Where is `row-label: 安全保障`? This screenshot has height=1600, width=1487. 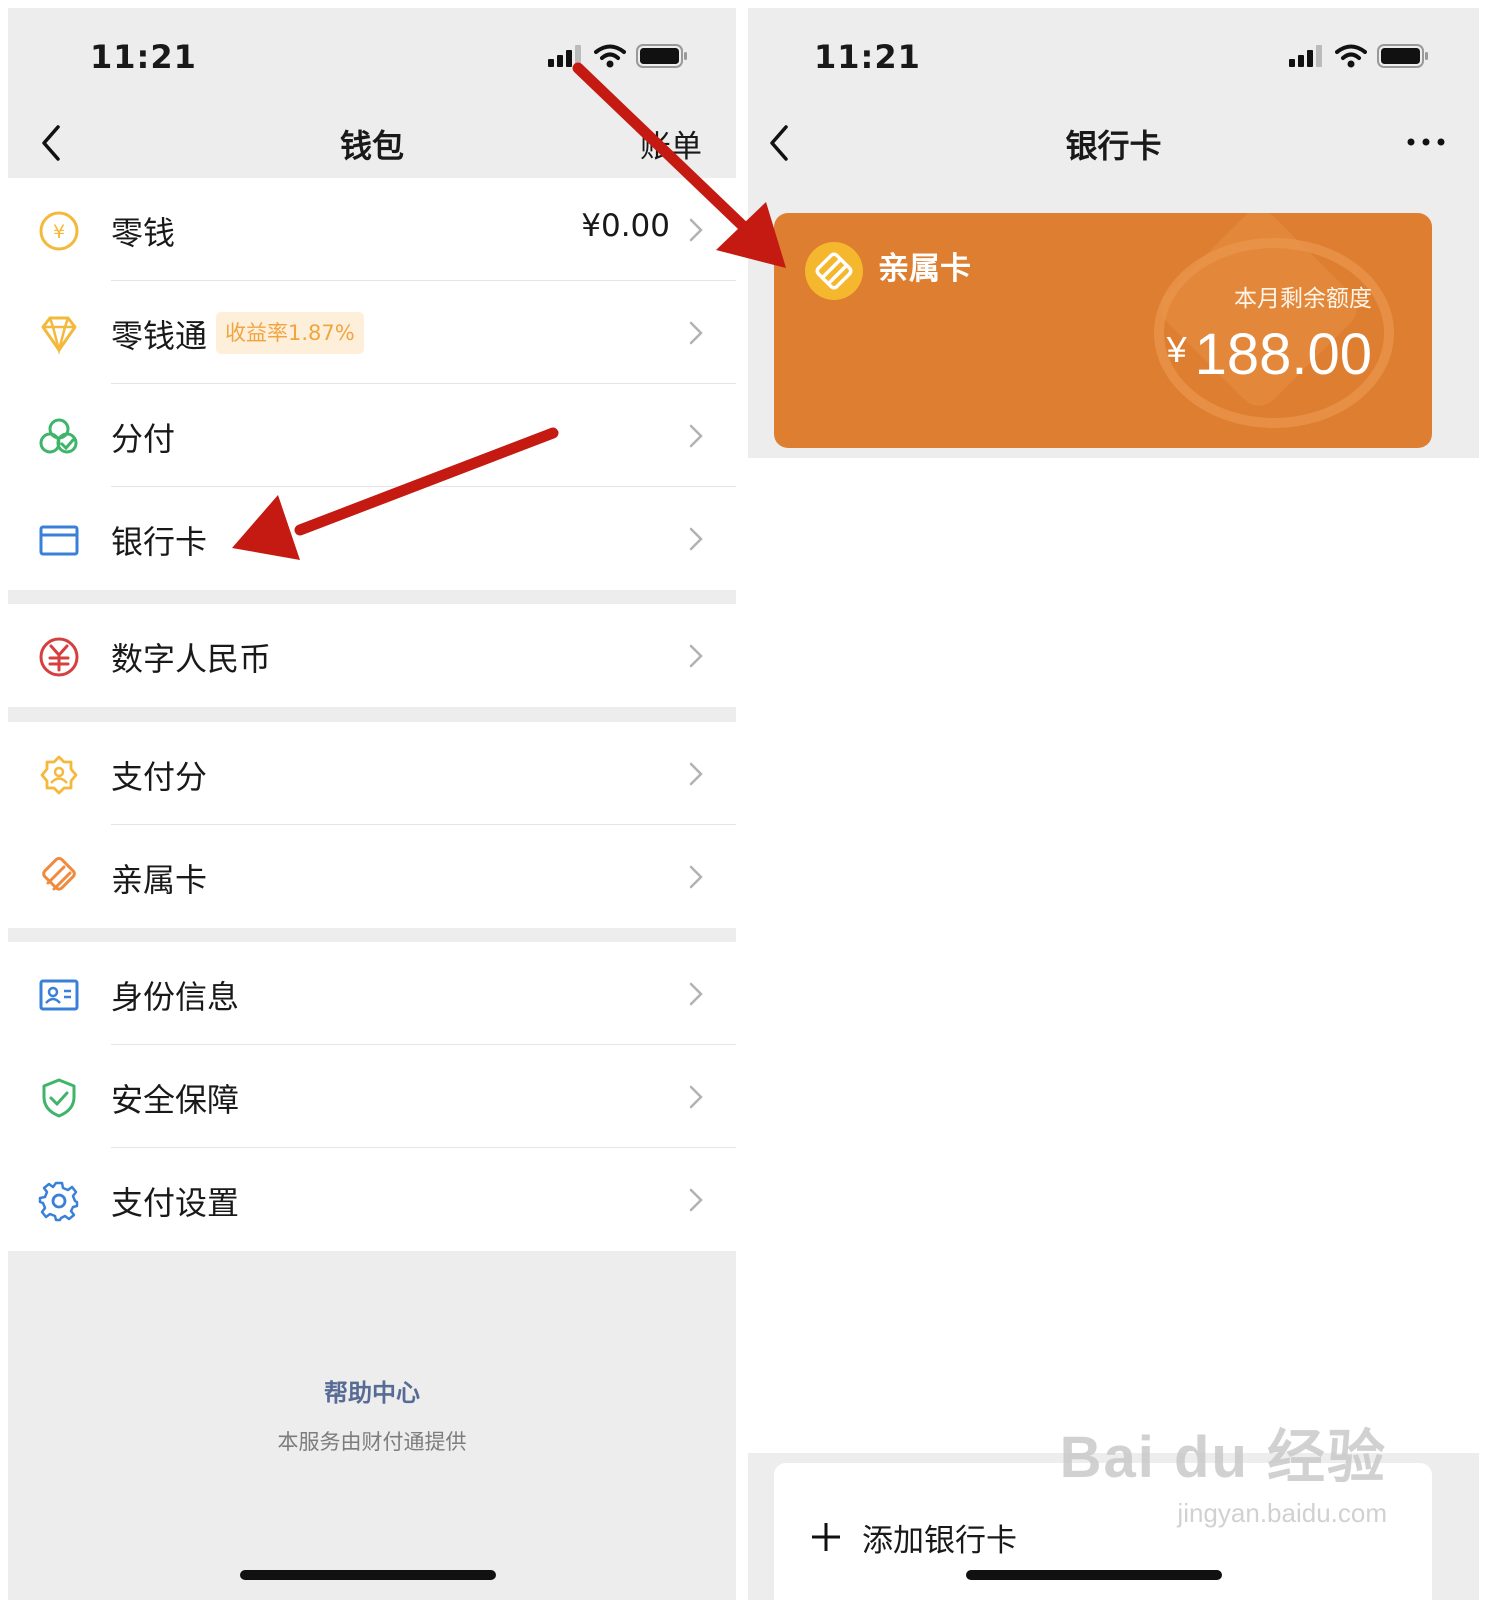 row-label: 安全保障 is located at coordinates (175, 1100).